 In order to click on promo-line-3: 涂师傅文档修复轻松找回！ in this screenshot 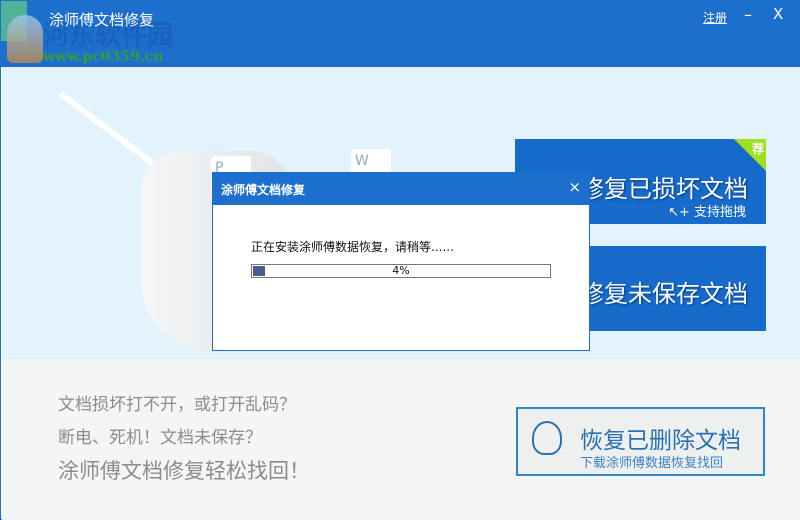, I will do `click(184, 471)`.